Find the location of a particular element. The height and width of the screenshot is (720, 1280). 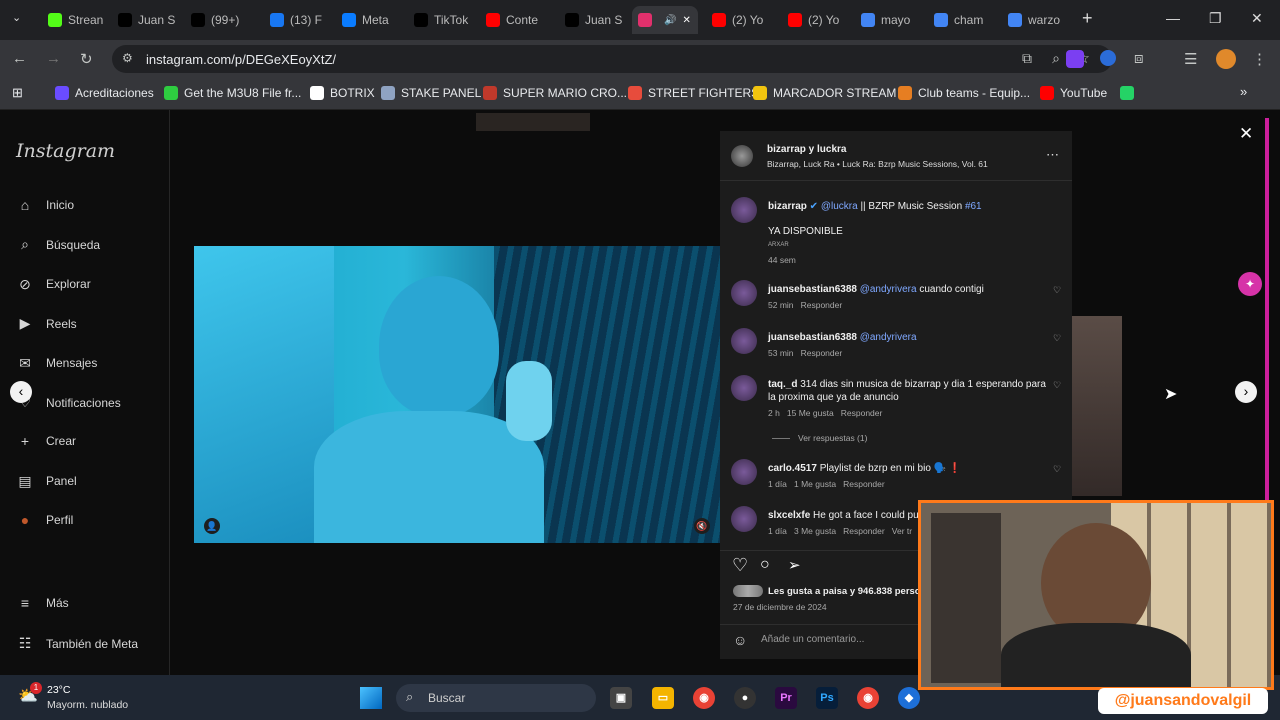

like-heart-icon: ♡ is located at coordinates (740, 565).